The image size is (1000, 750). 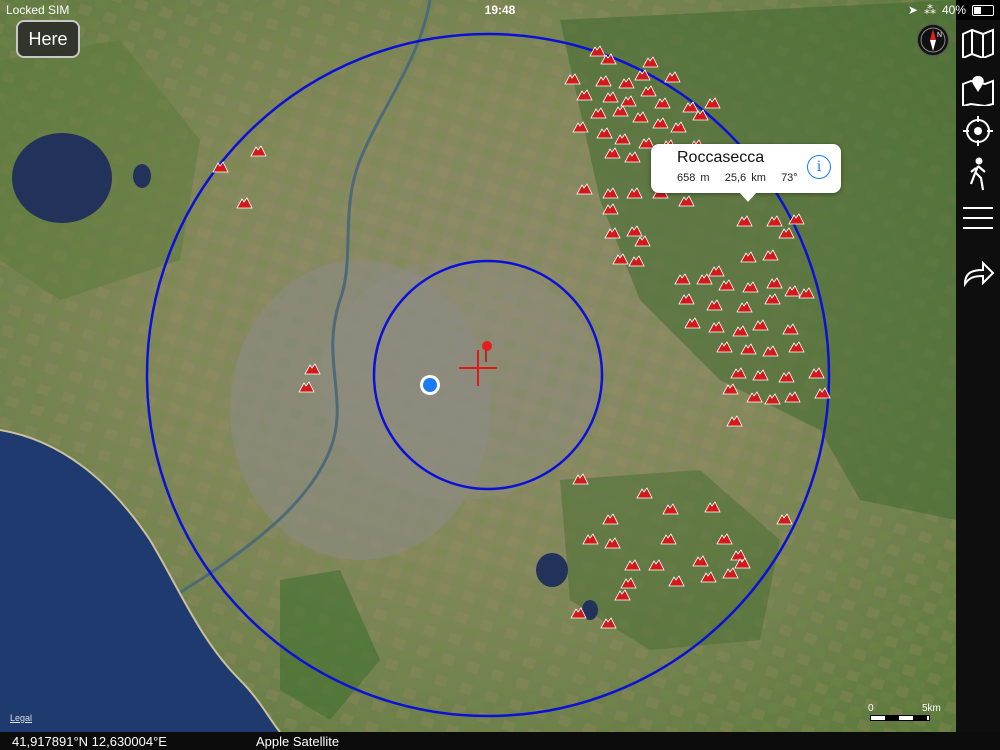 I want to click on scale-bar: 0 5km, so click(x=906, y=714).